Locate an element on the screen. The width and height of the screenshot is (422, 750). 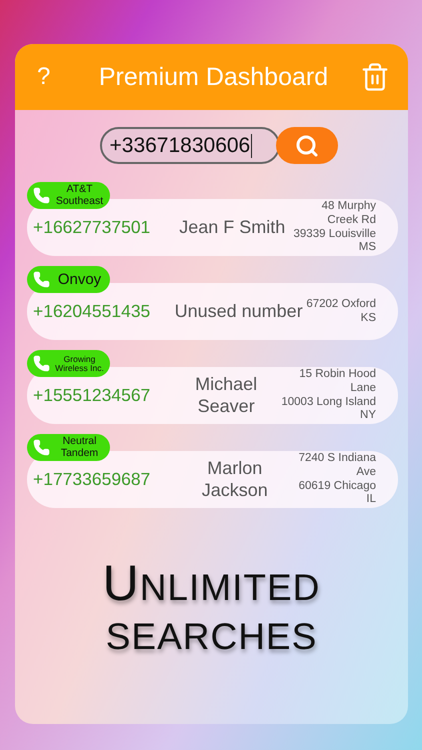
trash-icon is located at coordinates (375, 77).